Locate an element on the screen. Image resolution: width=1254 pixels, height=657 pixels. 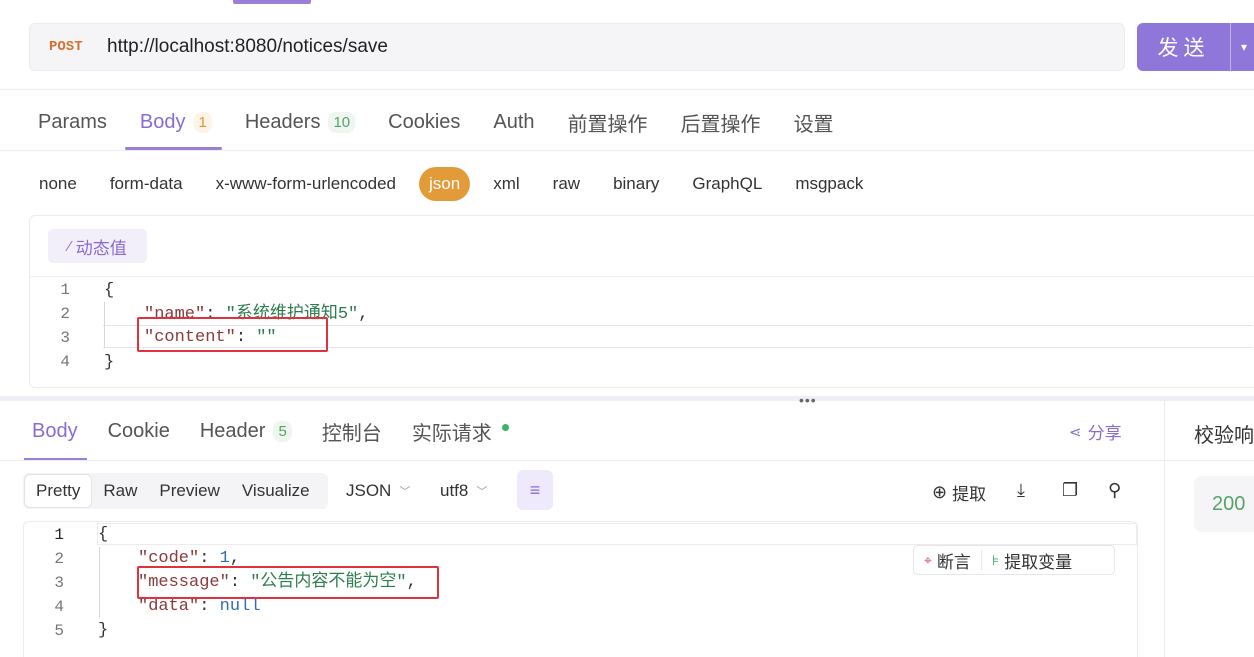
copy-button: ❐ is located at coordinates (1072, 490).